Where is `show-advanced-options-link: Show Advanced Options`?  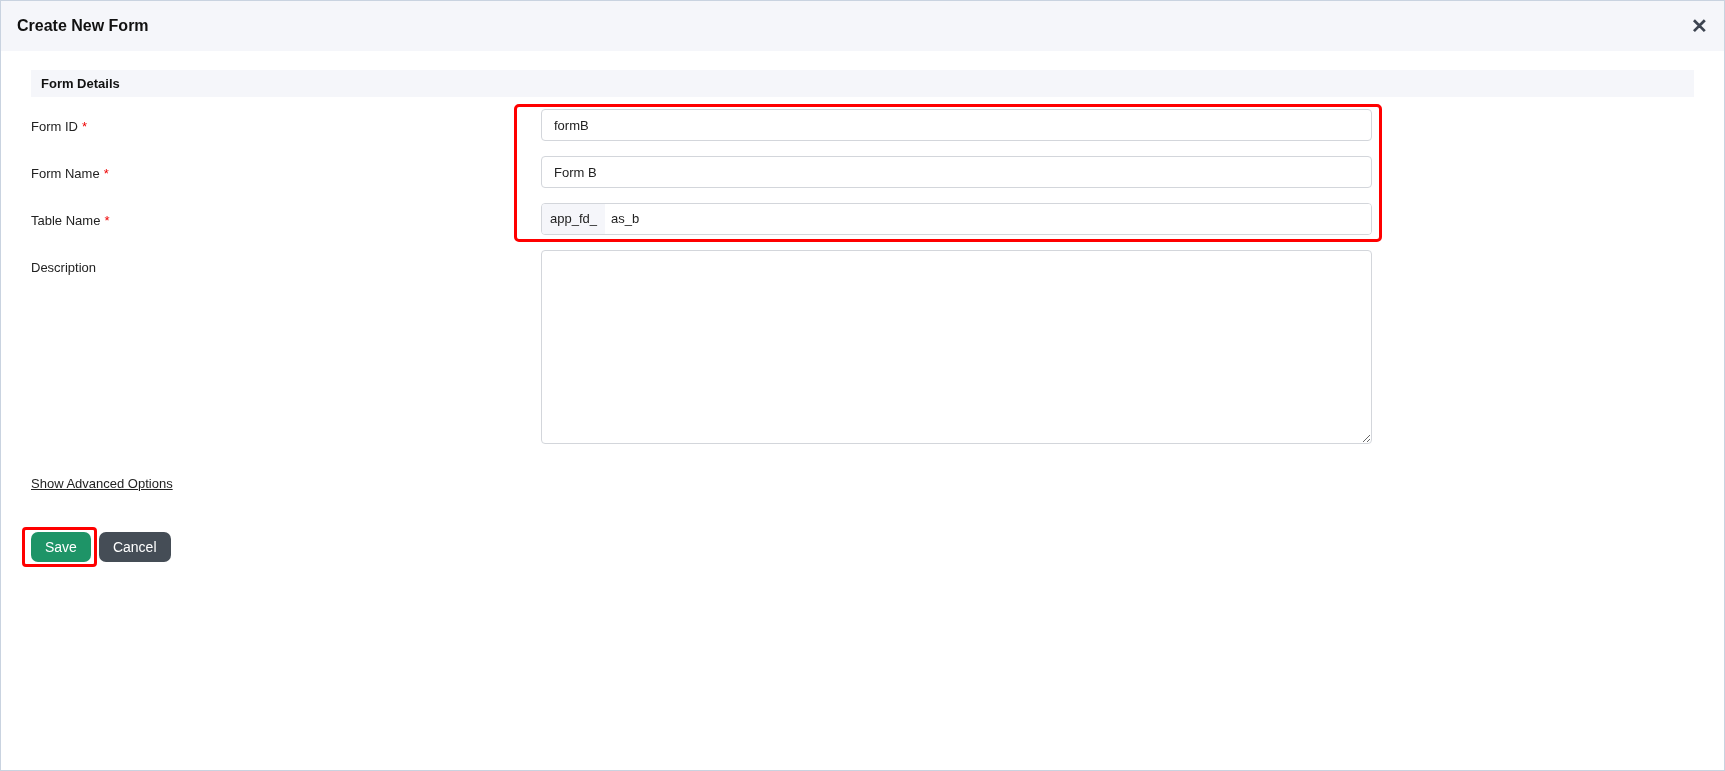 show-advanced-options-link: Show Advanced Options is located at coordinates (102, 483).